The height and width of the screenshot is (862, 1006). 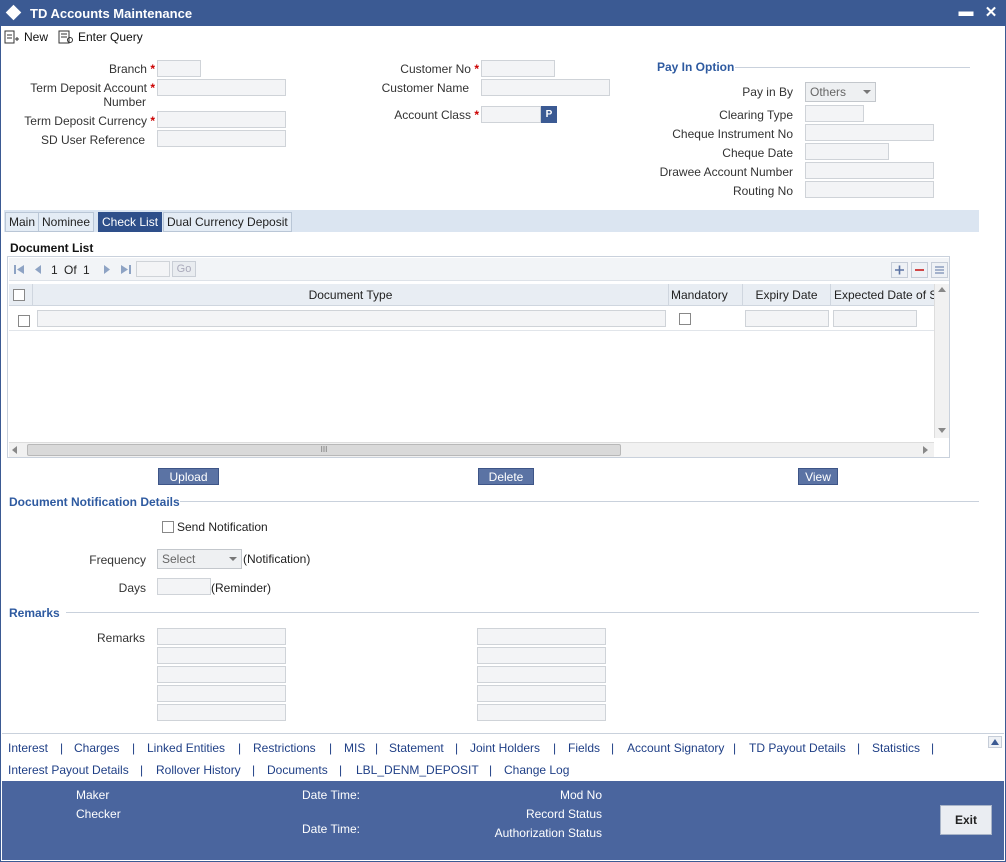 I want to click on enter-query-button: Enter Query, so click(x=100, y=37).